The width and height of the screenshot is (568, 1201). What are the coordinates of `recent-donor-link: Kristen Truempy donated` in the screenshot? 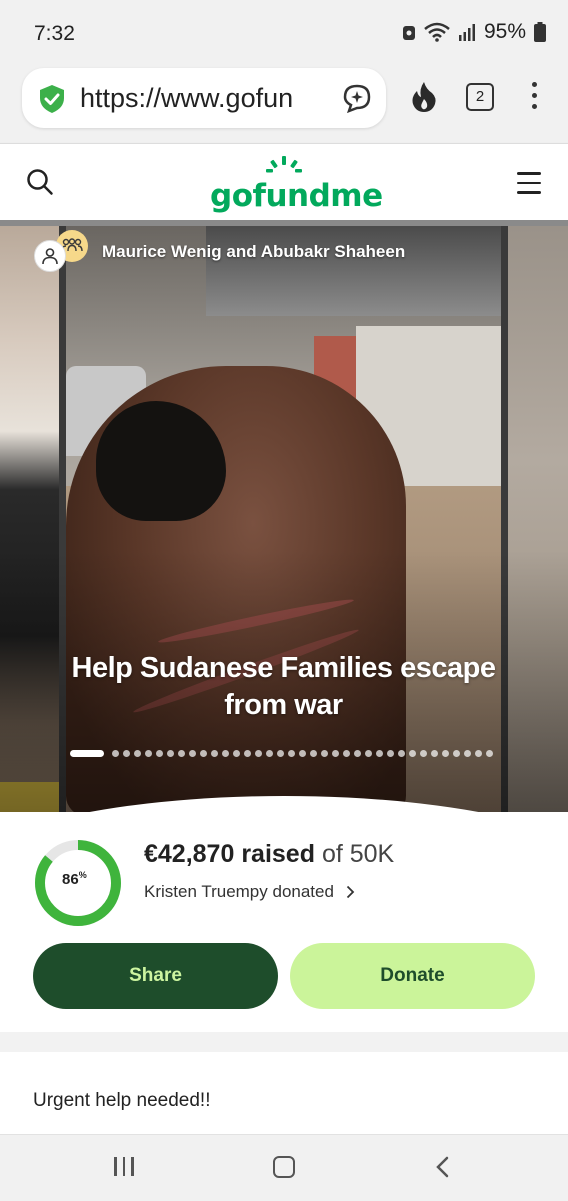 It's located at (249, 892).